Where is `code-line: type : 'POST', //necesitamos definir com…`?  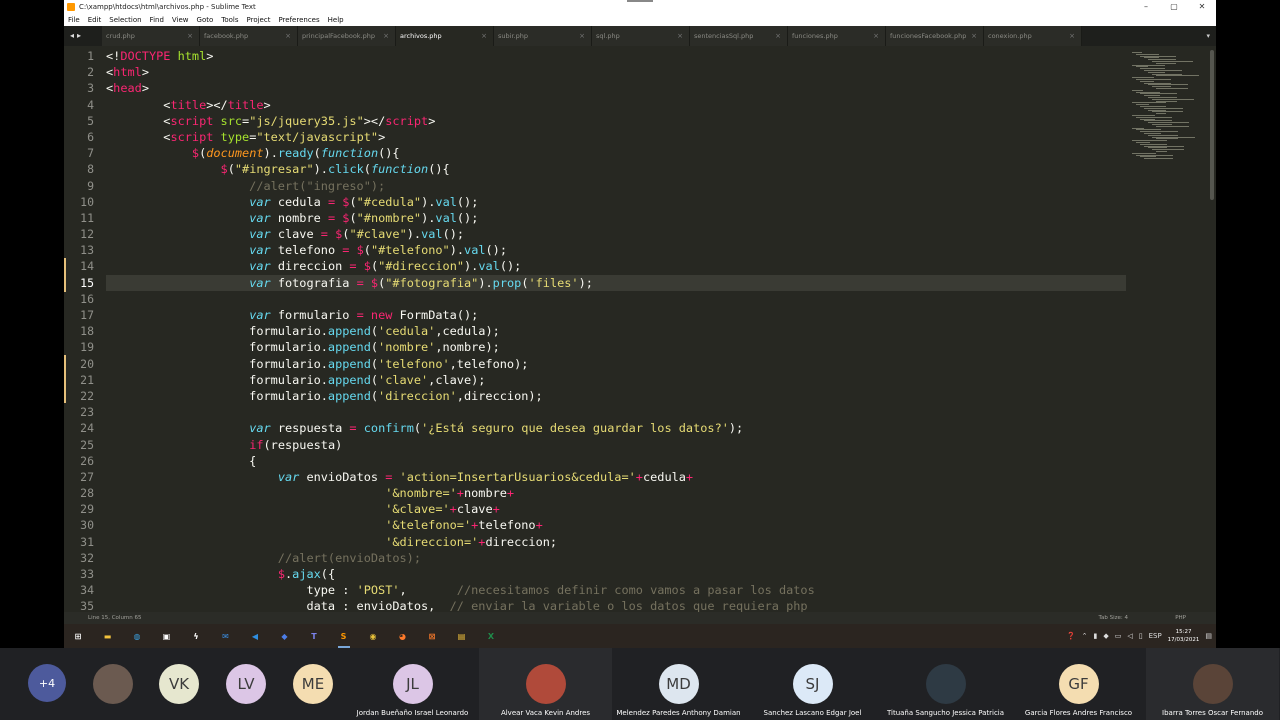 code-line: type : 'POST', //necesitamos definir com… is located at coordinates (616, 590).